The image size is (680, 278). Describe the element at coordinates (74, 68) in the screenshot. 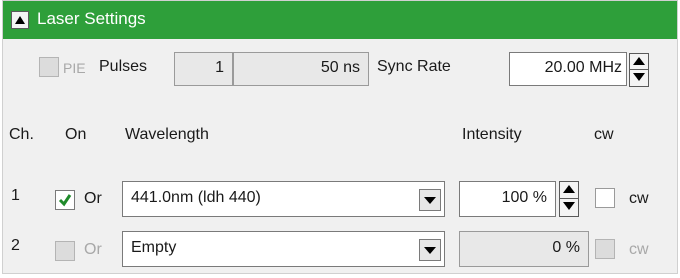

I see `pie-label: PIE` at that location.